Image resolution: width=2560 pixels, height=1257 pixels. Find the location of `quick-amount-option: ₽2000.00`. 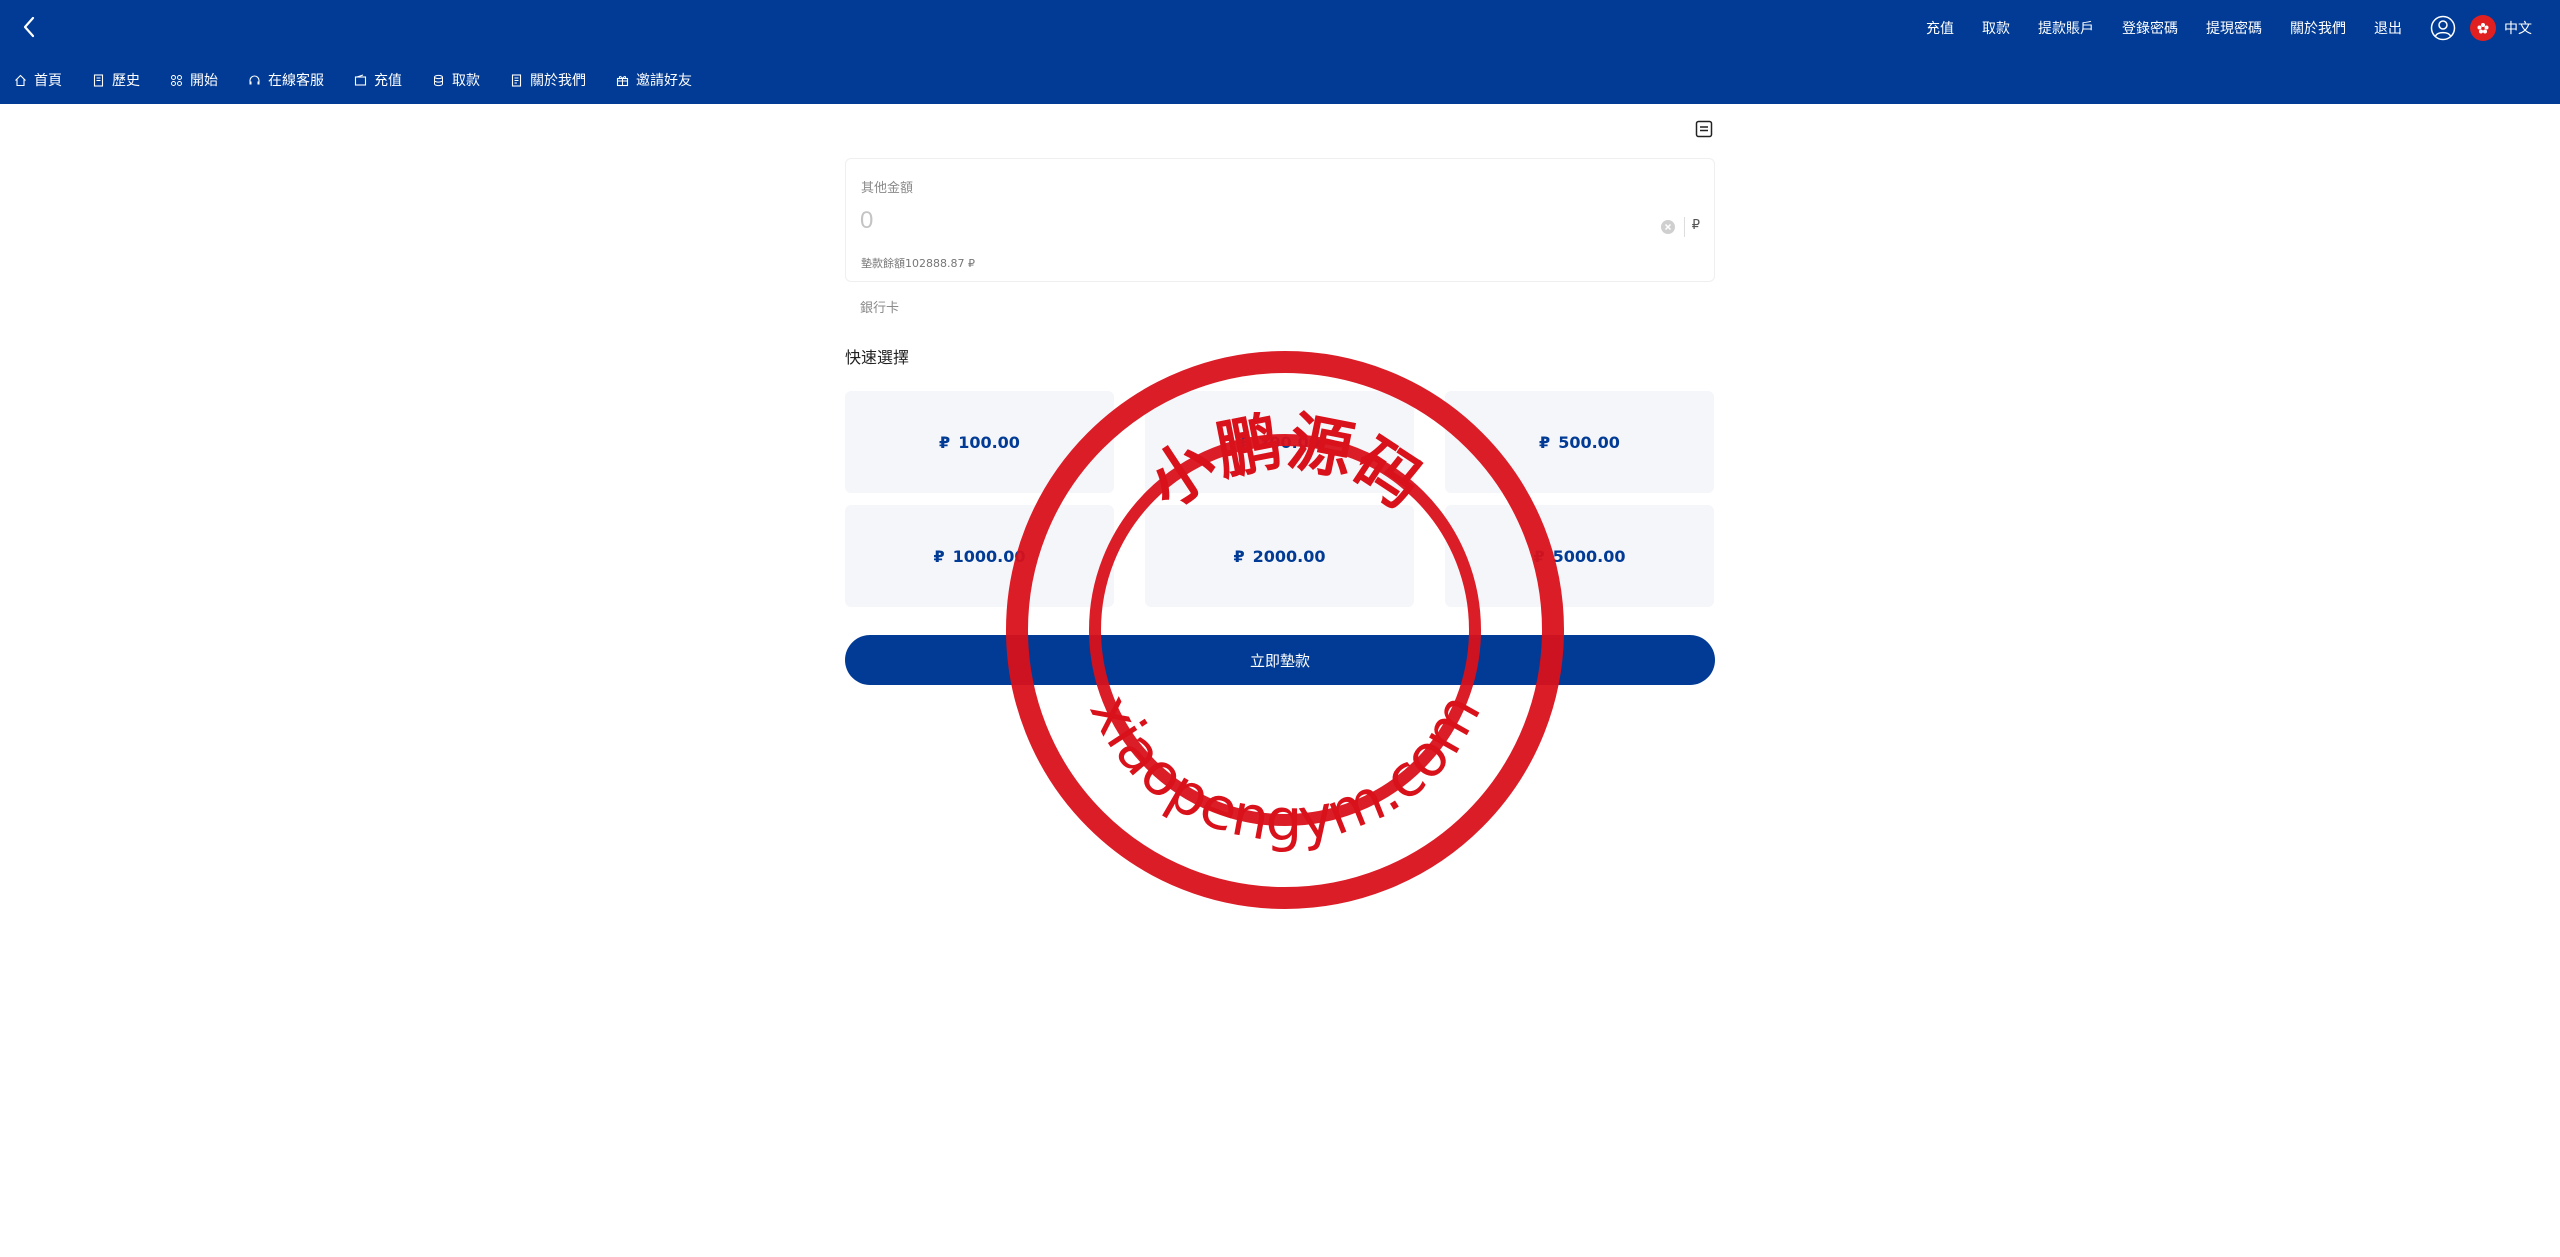

quick-amount-option: ₽2000.00 is located at coordinates (1279, 556).